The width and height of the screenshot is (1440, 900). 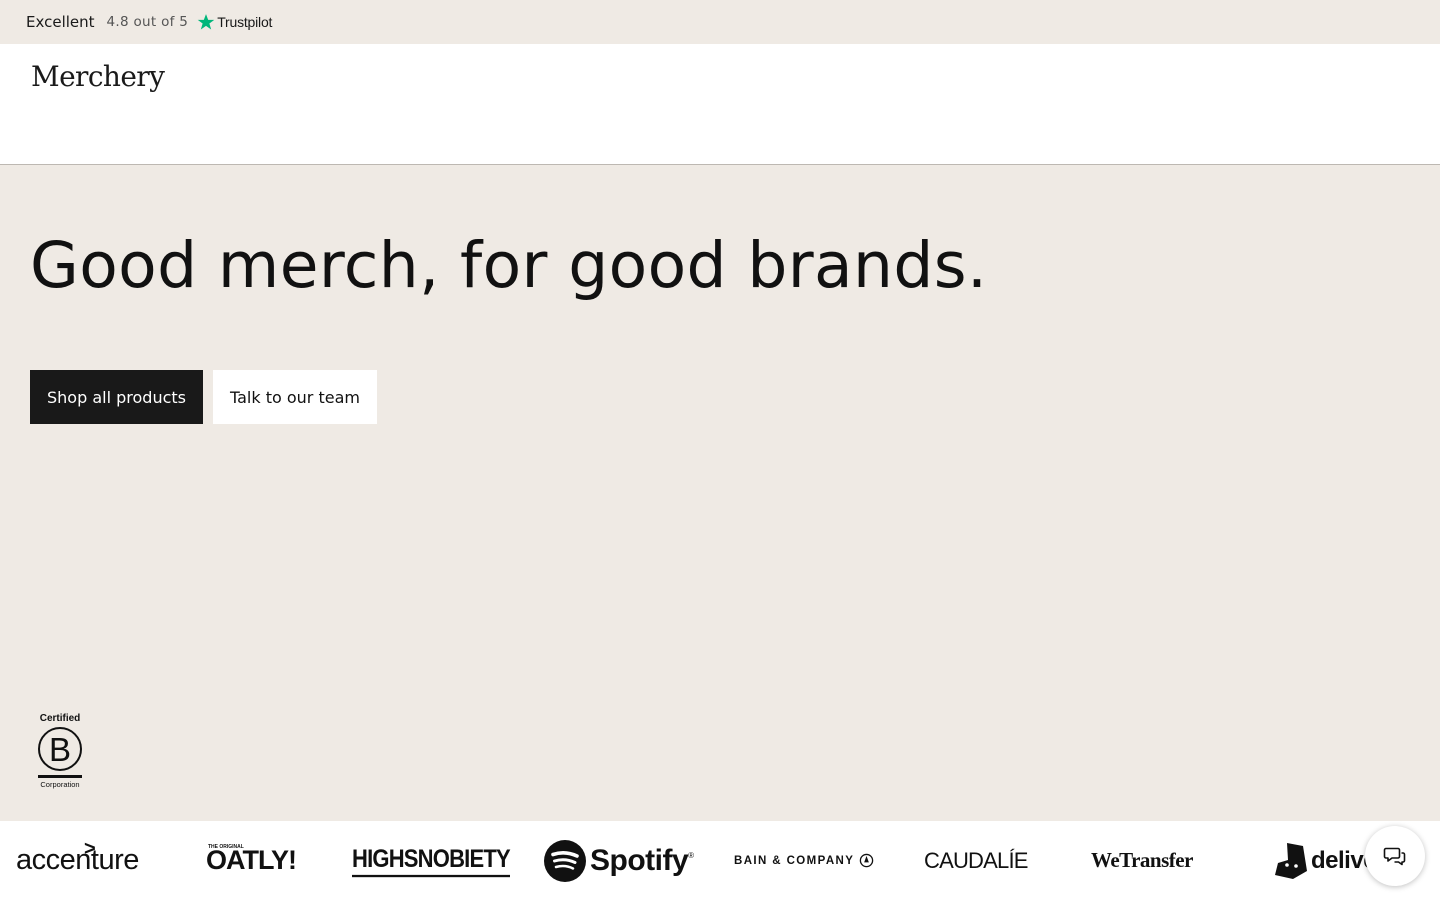 What do you see at coordinates (565, 860) in the screenshot?
I see `spotify-icon` at bounding box center [565, 860].